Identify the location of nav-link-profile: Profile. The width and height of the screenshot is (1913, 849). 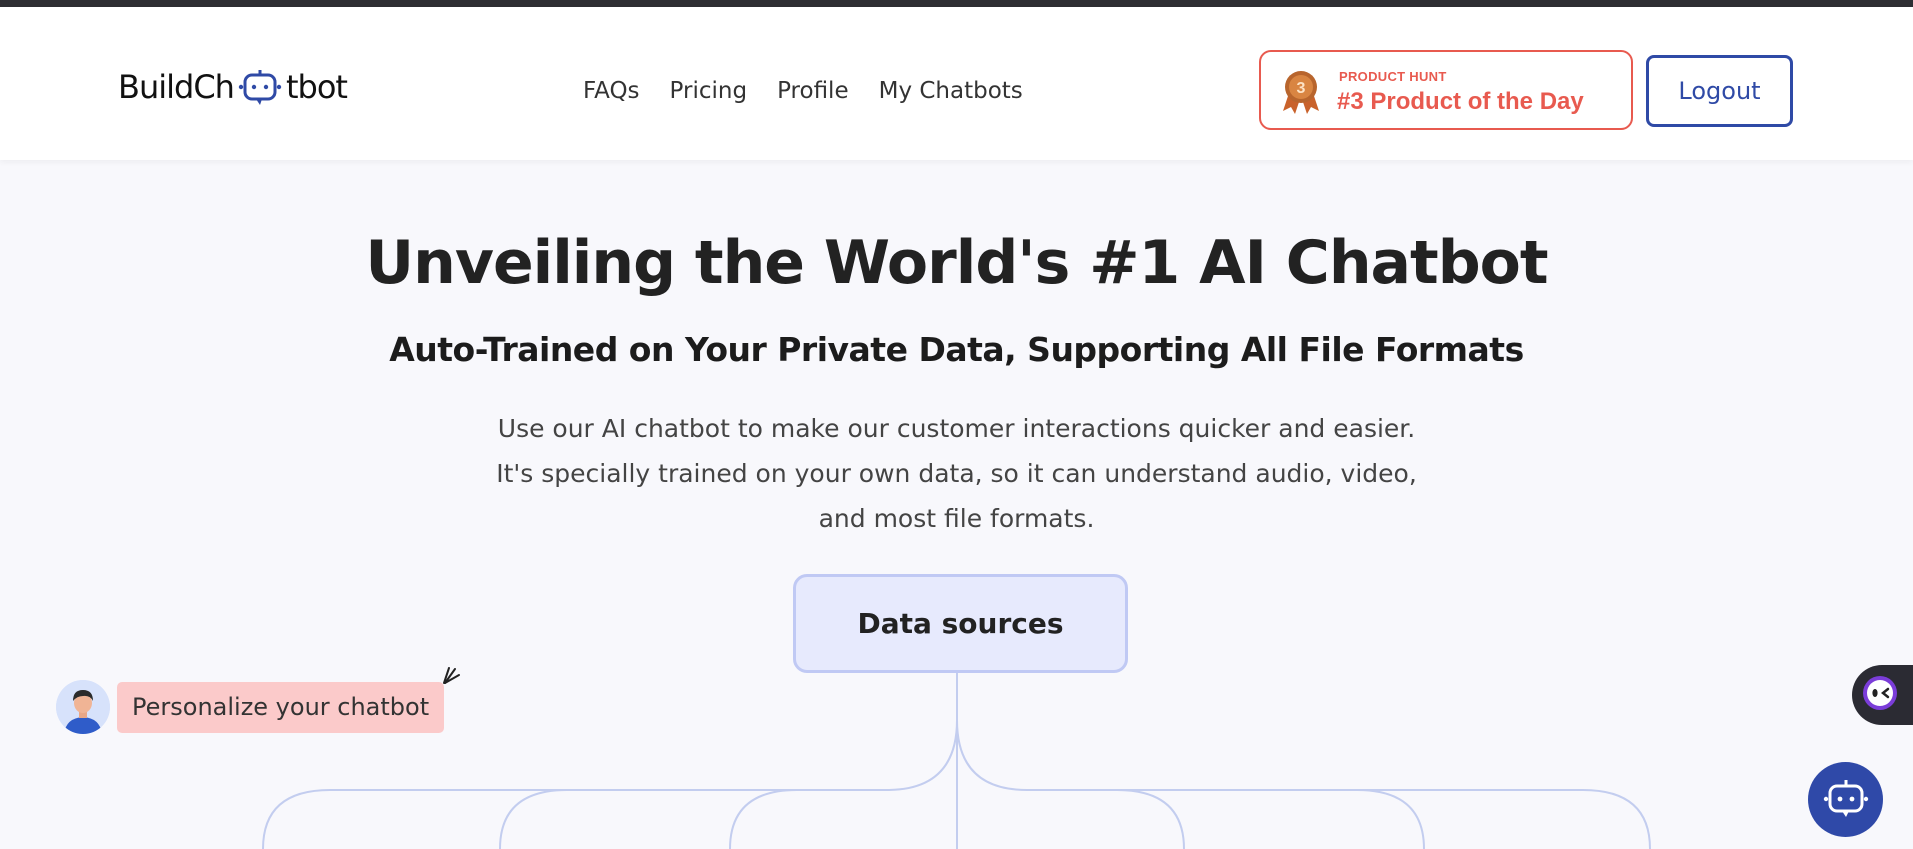
(813, 91).